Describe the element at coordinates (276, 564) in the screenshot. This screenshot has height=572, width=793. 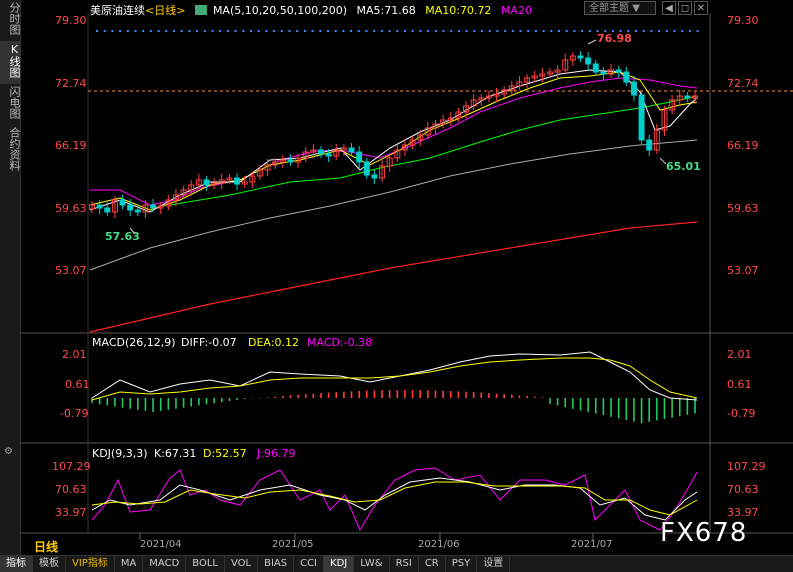
I see `tab-bias: BIAS` at that location.